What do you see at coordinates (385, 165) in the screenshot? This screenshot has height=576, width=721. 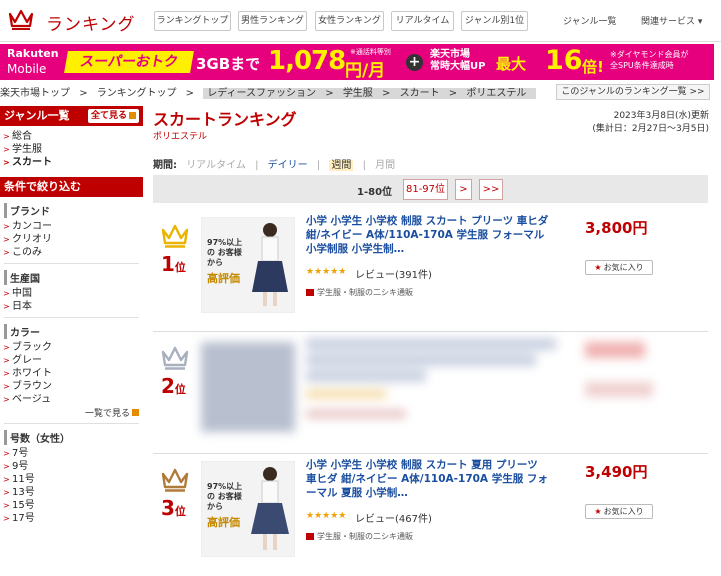 I see `period-monthly: 月間` at bounding box center [385, 165].